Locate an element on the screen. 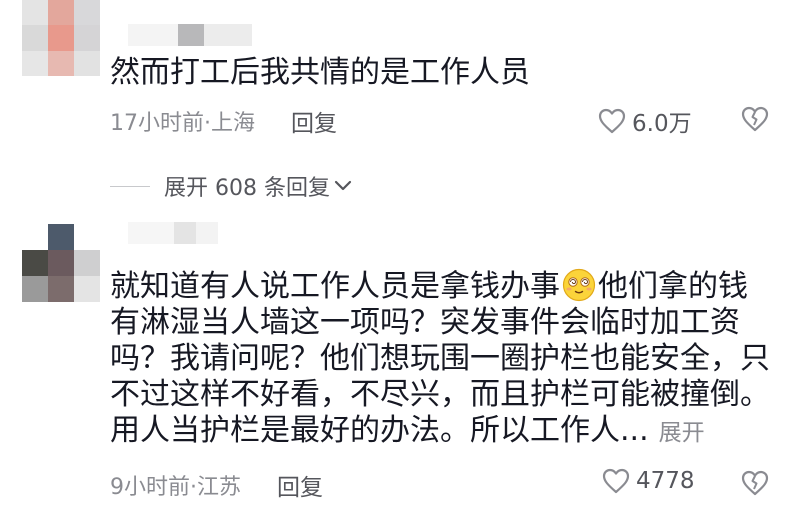 The image size is (800, 513). dazed-face-emoji is located at coordinates (579, 285).